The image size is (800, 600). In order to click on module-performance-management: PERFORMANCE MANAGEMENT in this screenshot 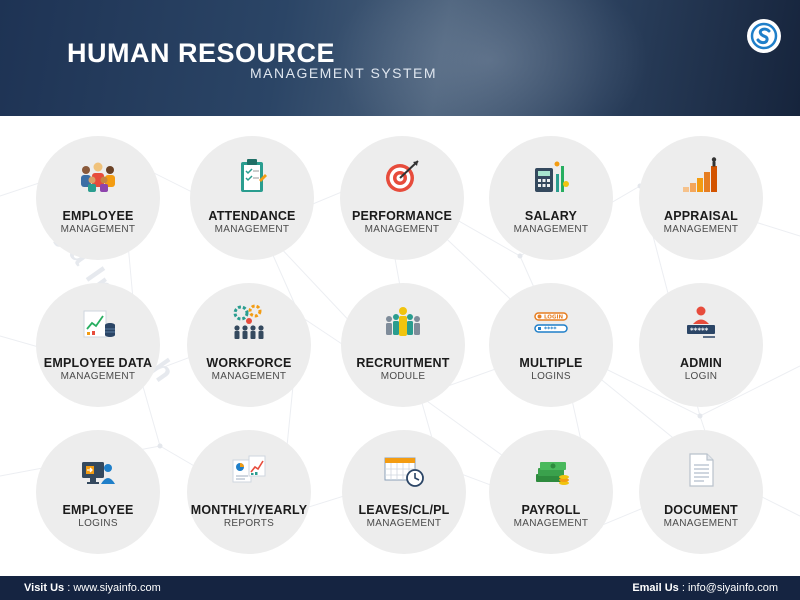, I will do `click(402, 198)`.